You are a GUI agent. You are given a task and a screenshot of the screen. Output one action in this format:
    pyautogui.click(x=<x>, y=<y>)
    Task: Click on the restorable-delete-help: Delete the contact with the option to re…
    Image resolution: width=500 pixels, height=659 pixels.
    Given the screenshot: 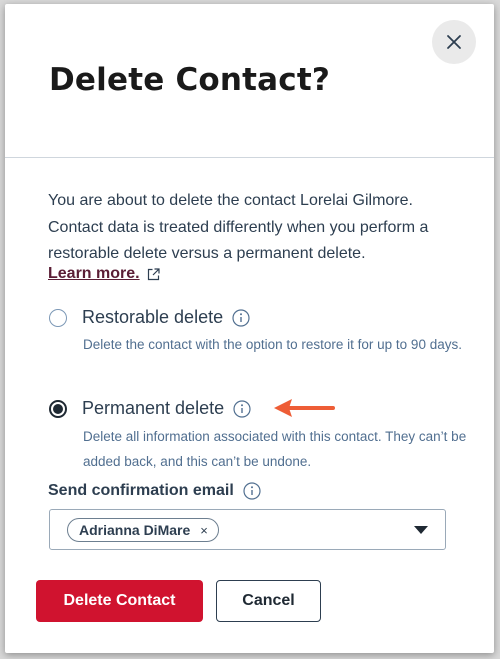 What is the action you would take?
    pyautogui.click(x=272, y=344)
    